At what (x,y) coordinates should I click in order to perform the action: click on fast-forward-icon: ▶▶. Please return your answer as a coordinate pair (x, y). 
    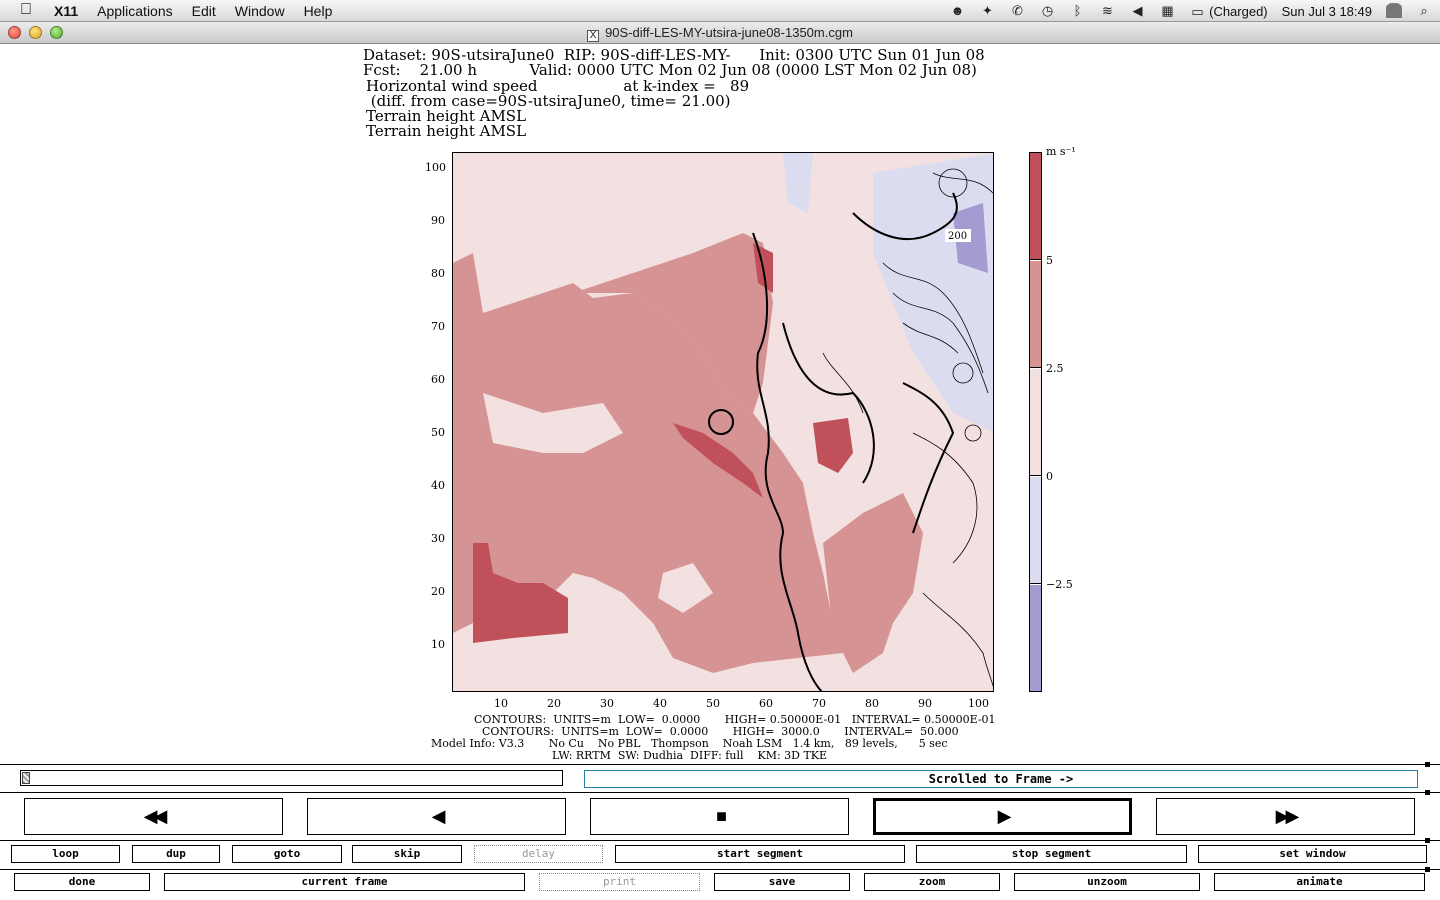
    Looking at the image, I should click on (1287, 816).